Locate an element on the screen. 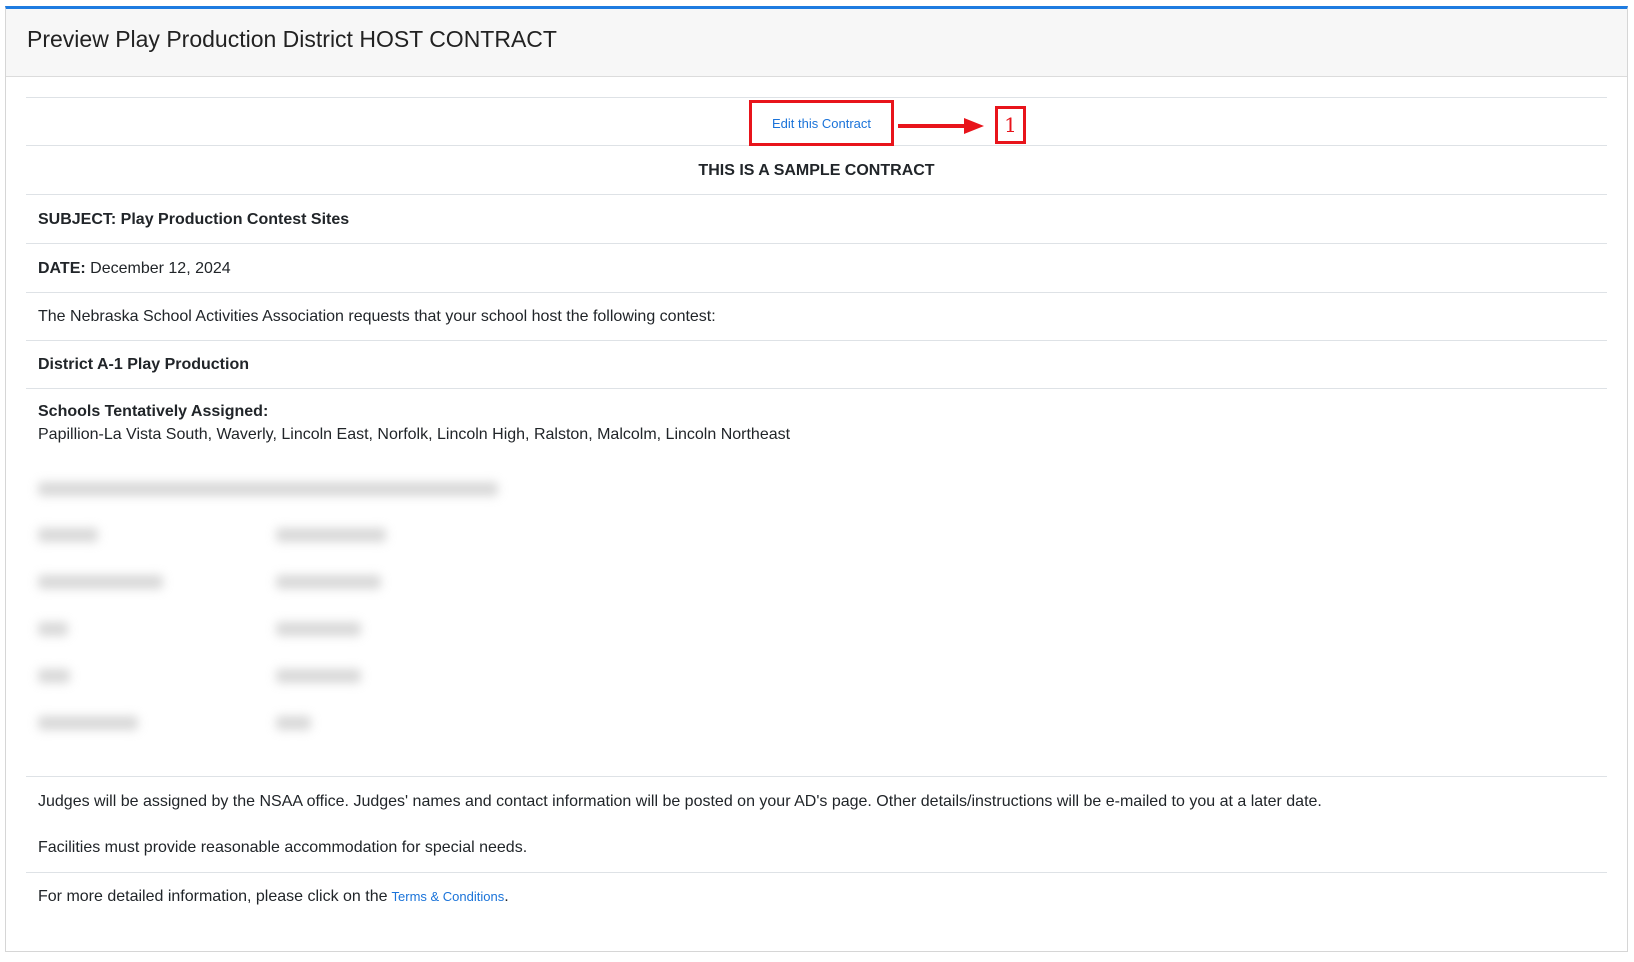 Image resolution: width=1634 pixels, height=962 pixels. terms-conditions-link: Terms & Conditions is located at coordinates (448, 896).